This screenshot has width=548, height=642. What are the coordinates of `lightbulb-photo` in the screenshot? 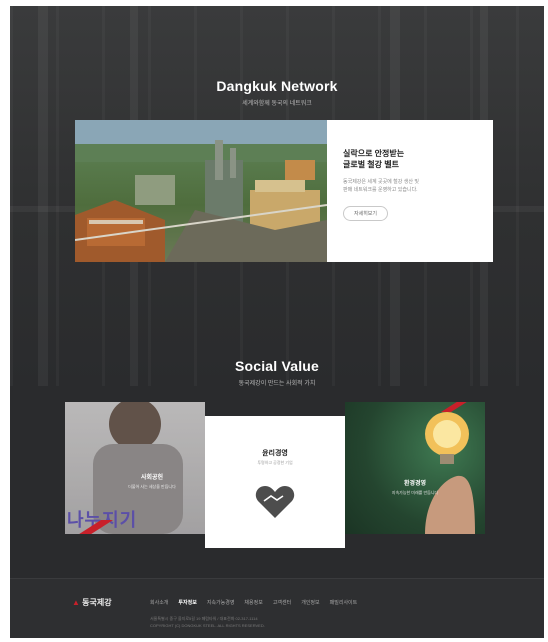 It's located at (450, 473).